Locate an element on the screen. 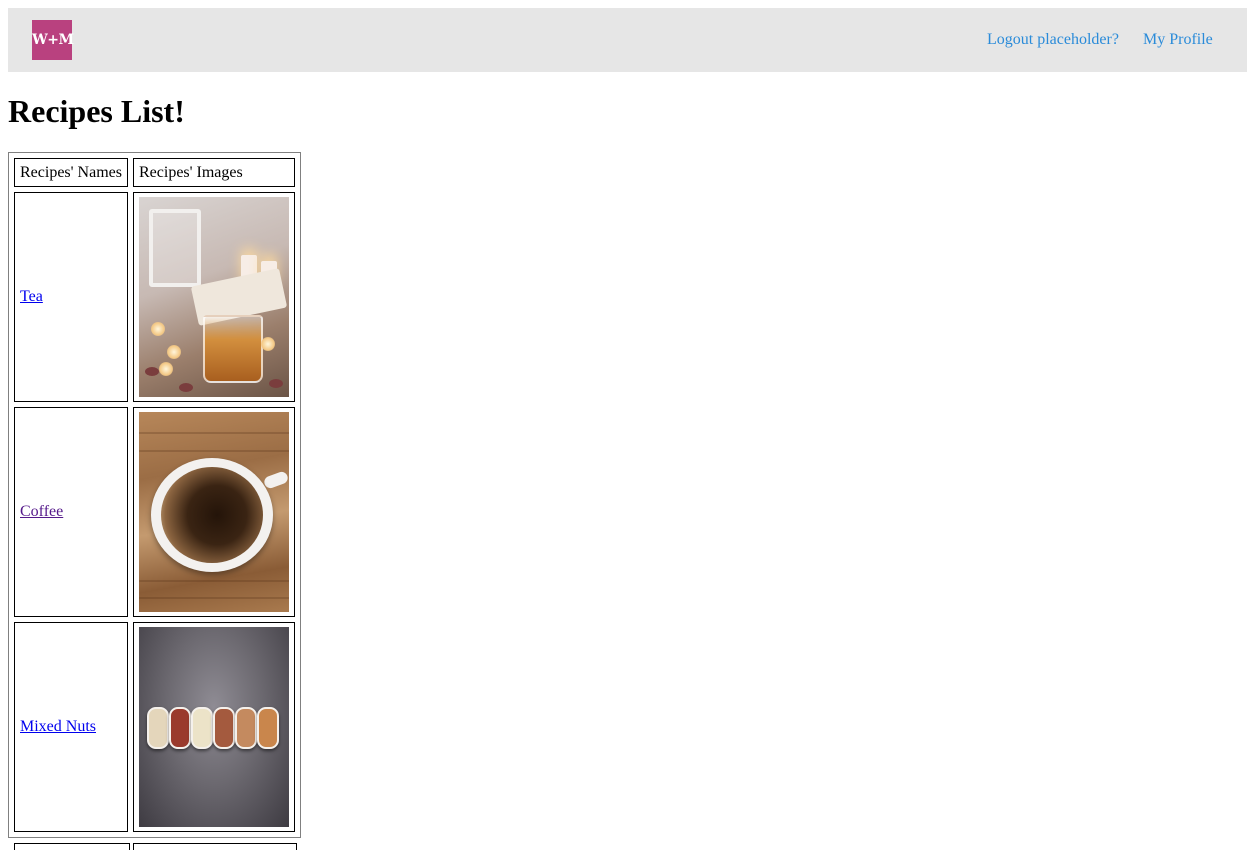 This screenshot has height=850, width=1254. top-navbar: W+M Logout placeholder? My Profile is located at coordinates (627, 40).